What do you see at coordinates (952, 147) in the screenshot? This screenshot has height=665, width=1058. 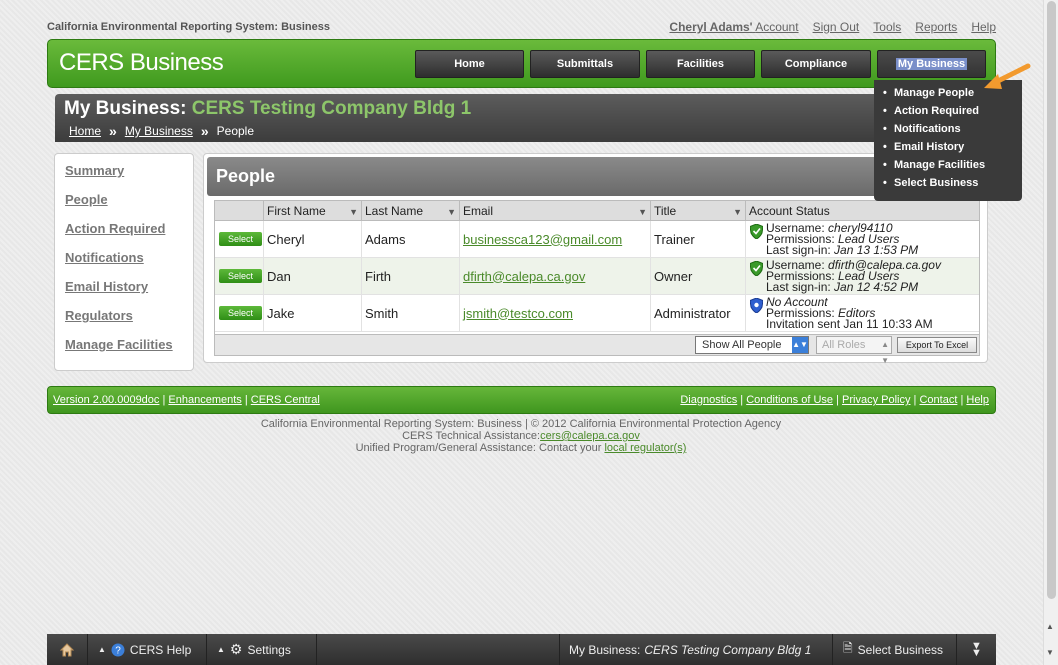 I see `menu-email-history: Email History` at bounding box center [952, 147].